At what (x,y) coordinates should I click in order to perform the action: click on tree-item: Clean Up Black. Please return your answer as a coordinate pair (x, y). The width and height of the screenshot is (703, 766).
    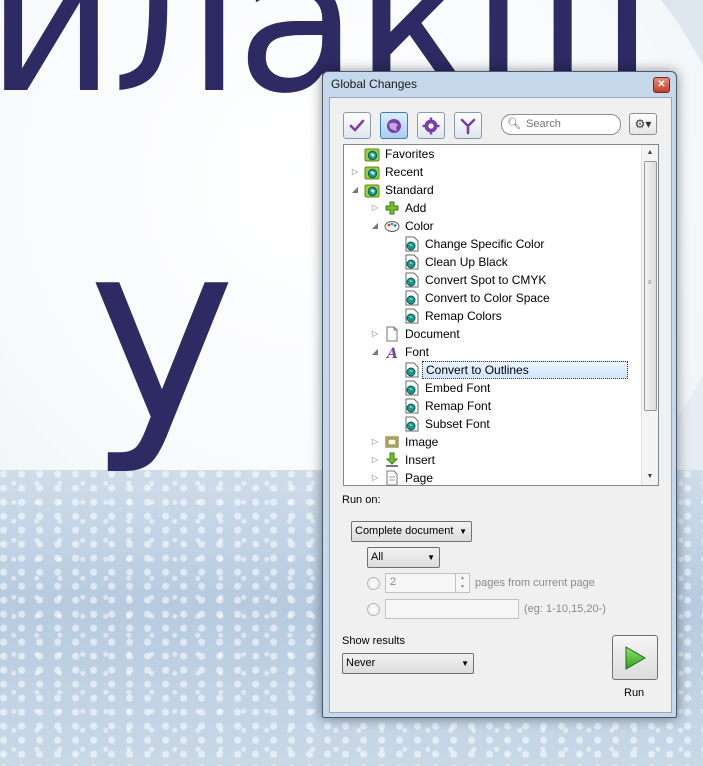
    Looking at the image, I should click on (492, 262).